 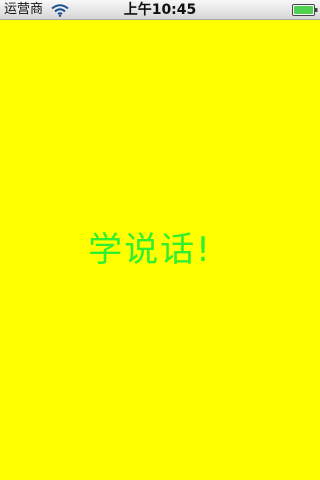 I want to click on status-bar: 运营商 上午10:45, so click(x=160, y=10).